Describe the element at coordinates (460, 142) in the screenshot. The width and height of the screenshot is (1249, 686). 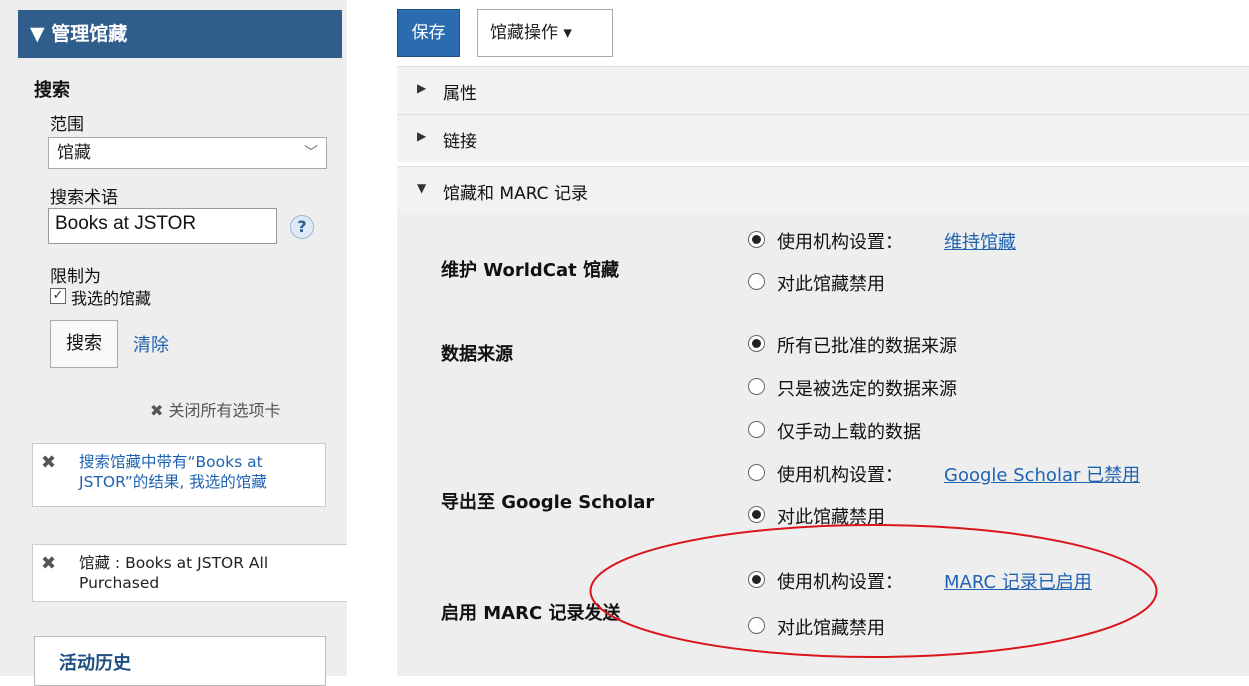
I see `section-label: 链接` at that location.